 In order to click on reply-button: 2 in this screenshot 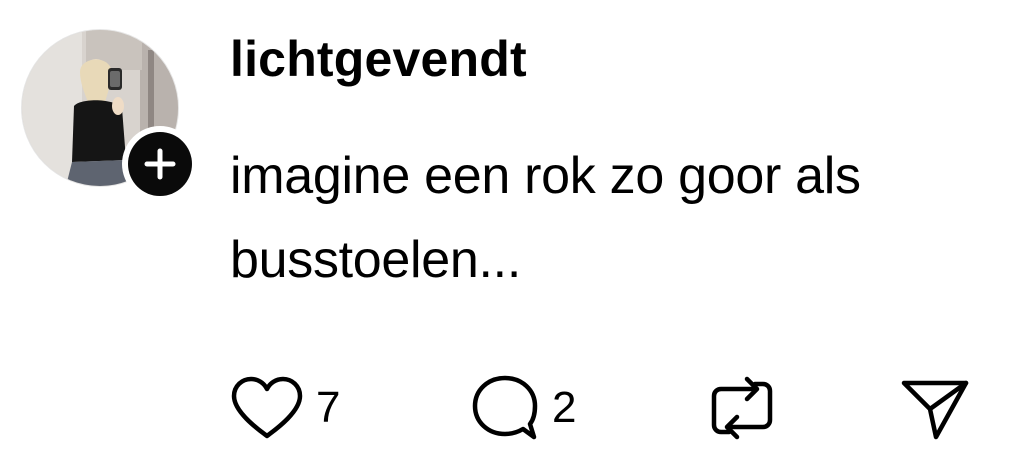, I will do `click(523, 408)`.